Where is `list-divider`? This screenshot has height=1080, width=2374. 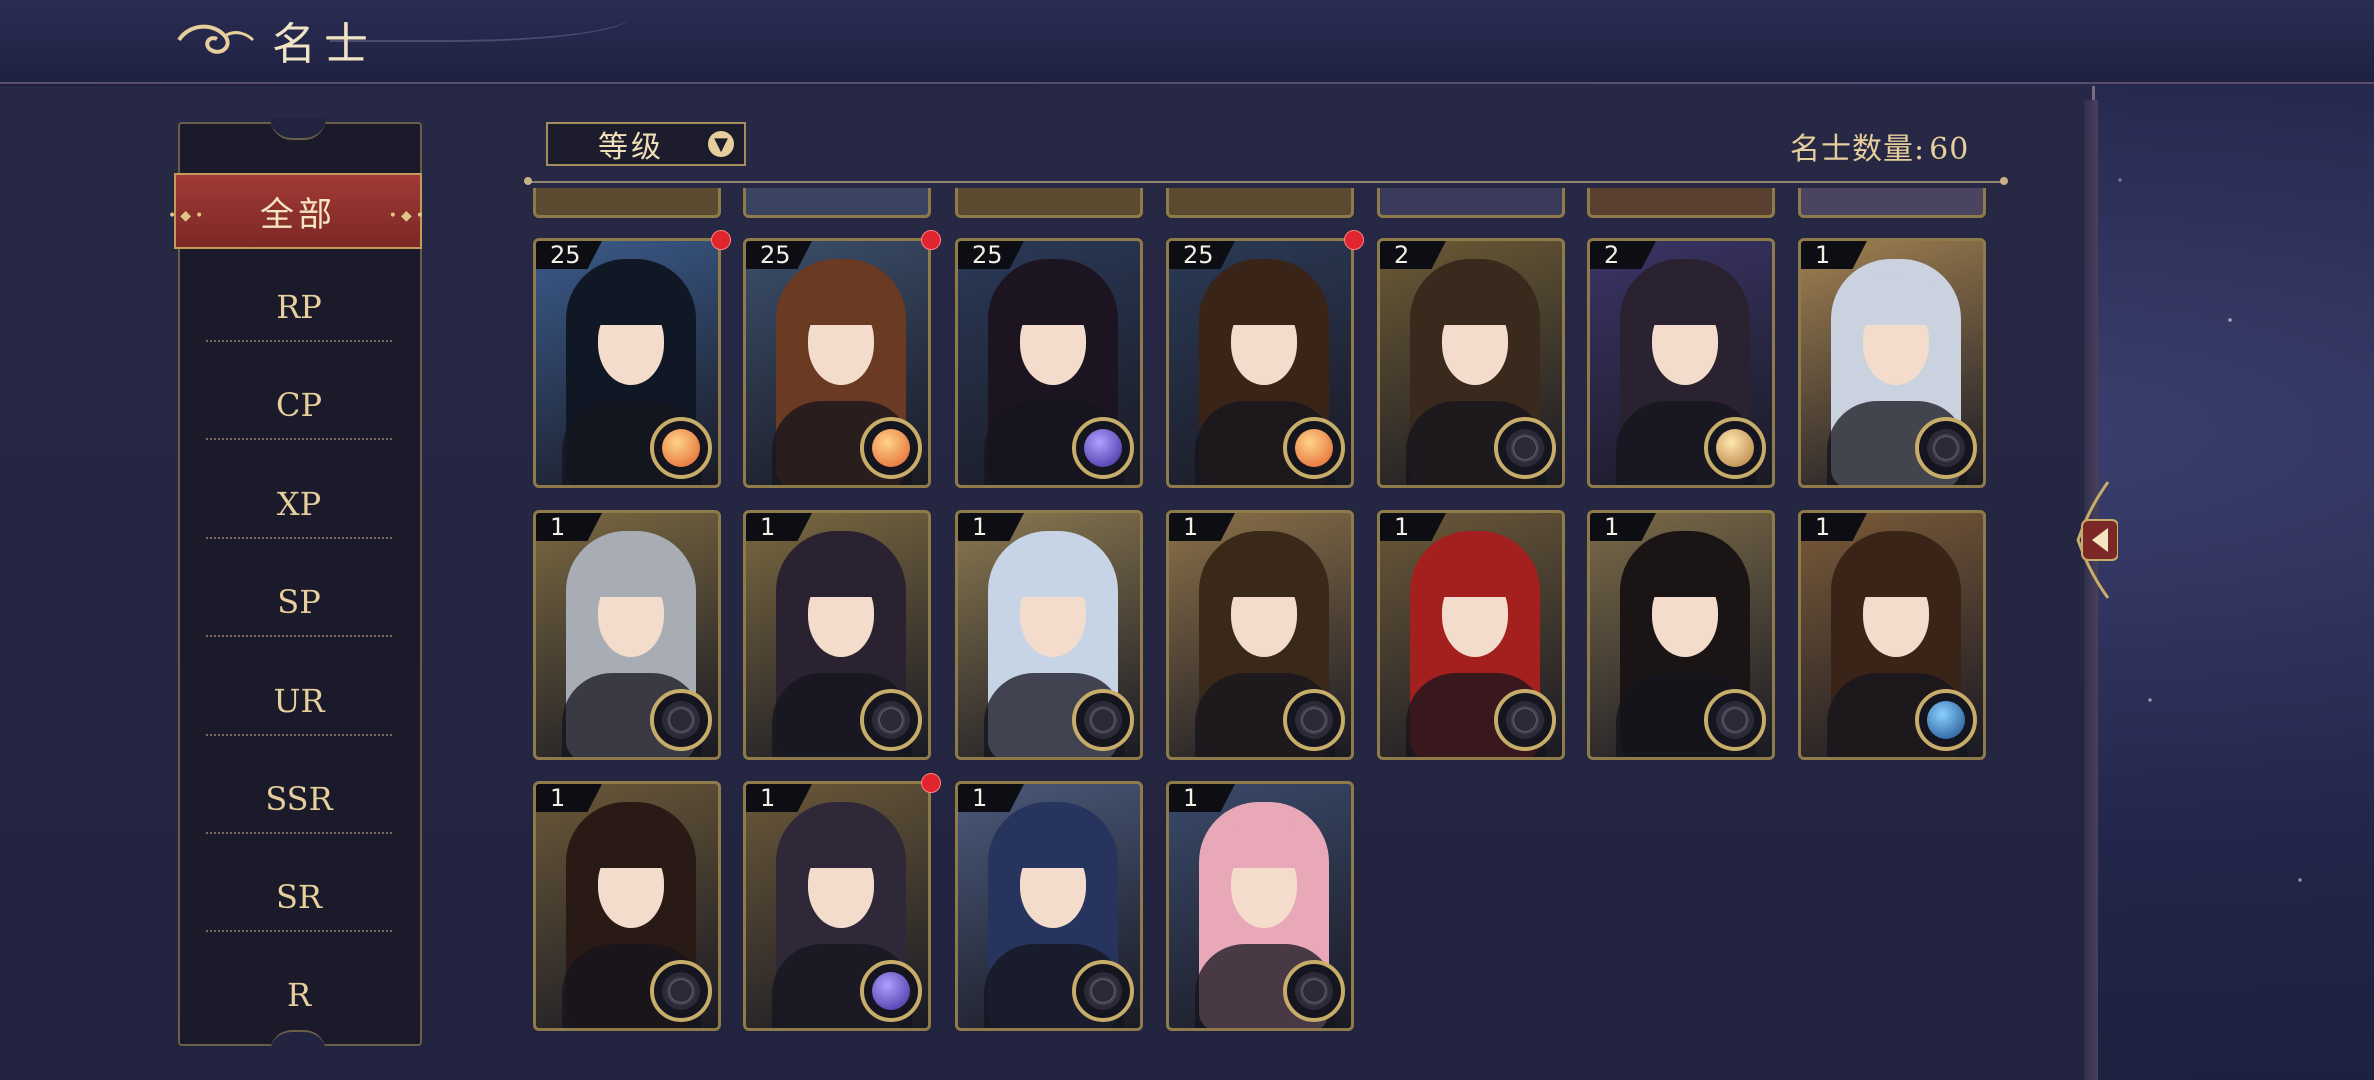 list-divider is located at coordinates (1266, 181).